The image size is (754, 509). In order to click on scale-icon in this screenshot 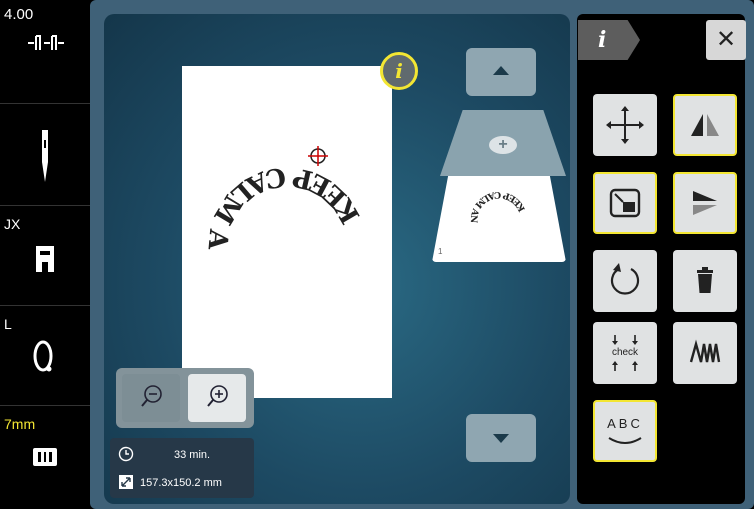, I will do `click(625, 203)`.